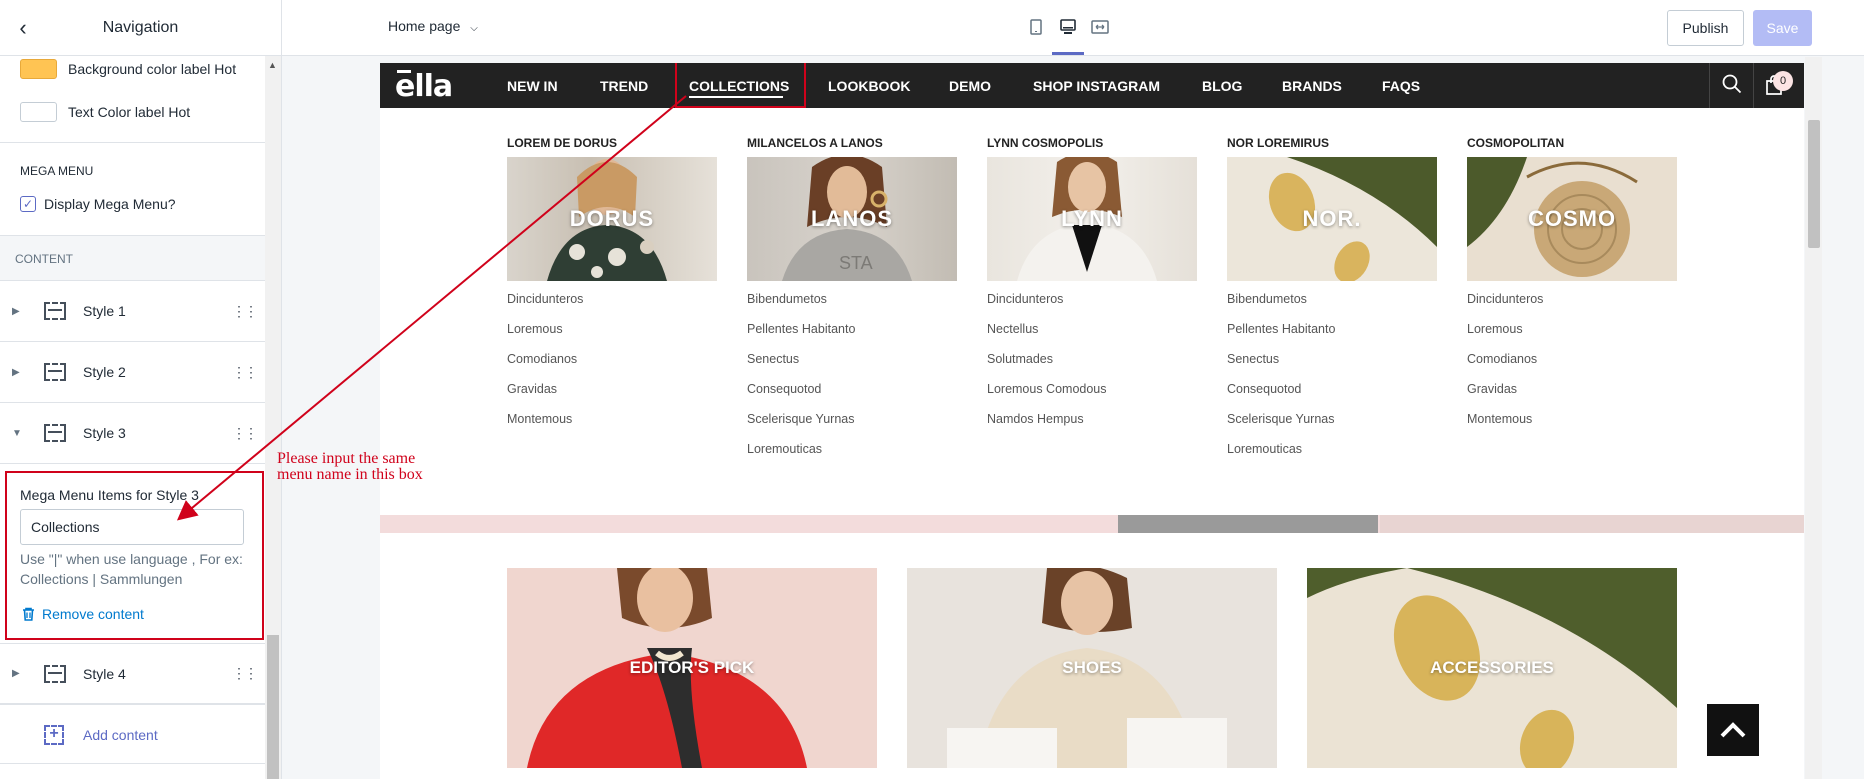  I want to click on mobile-icon, so click(1036, 27).